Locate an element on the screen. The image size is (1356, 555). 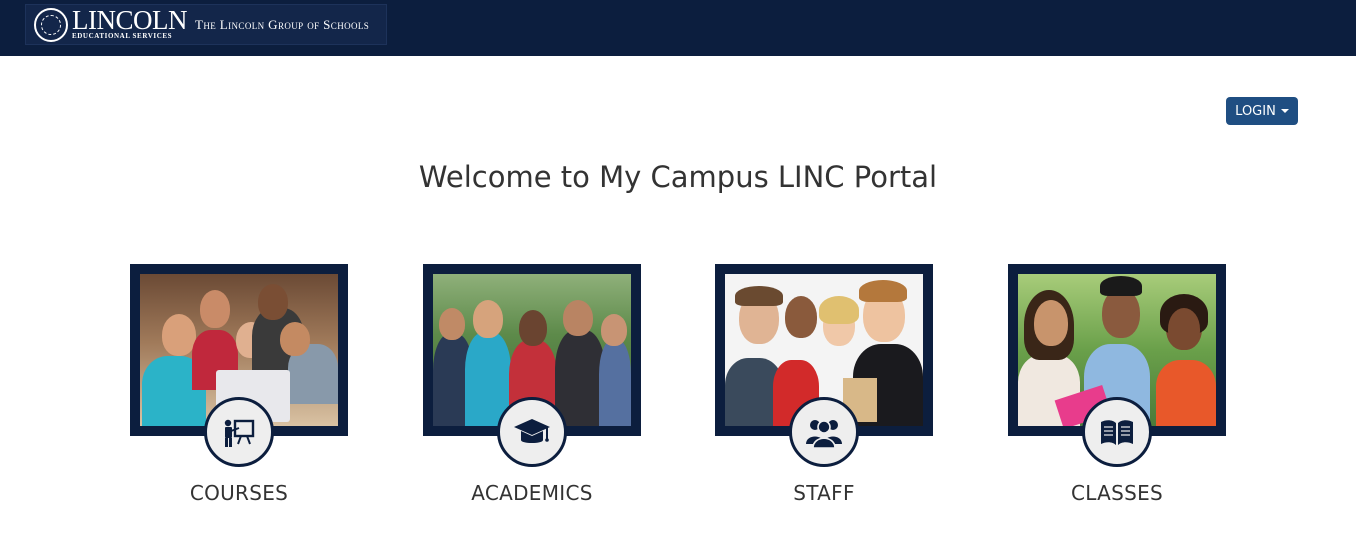
tile-staff: STAFF is located at coordinates (824, 384).